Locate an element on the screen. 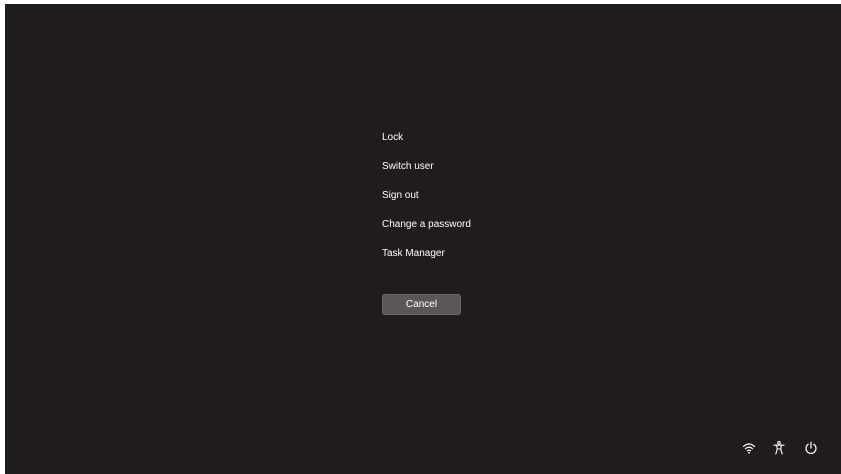 Image resolution: width=841 pixels, height=474 pixels. change-password-option: Change a password is located at coordinates (426, 229).